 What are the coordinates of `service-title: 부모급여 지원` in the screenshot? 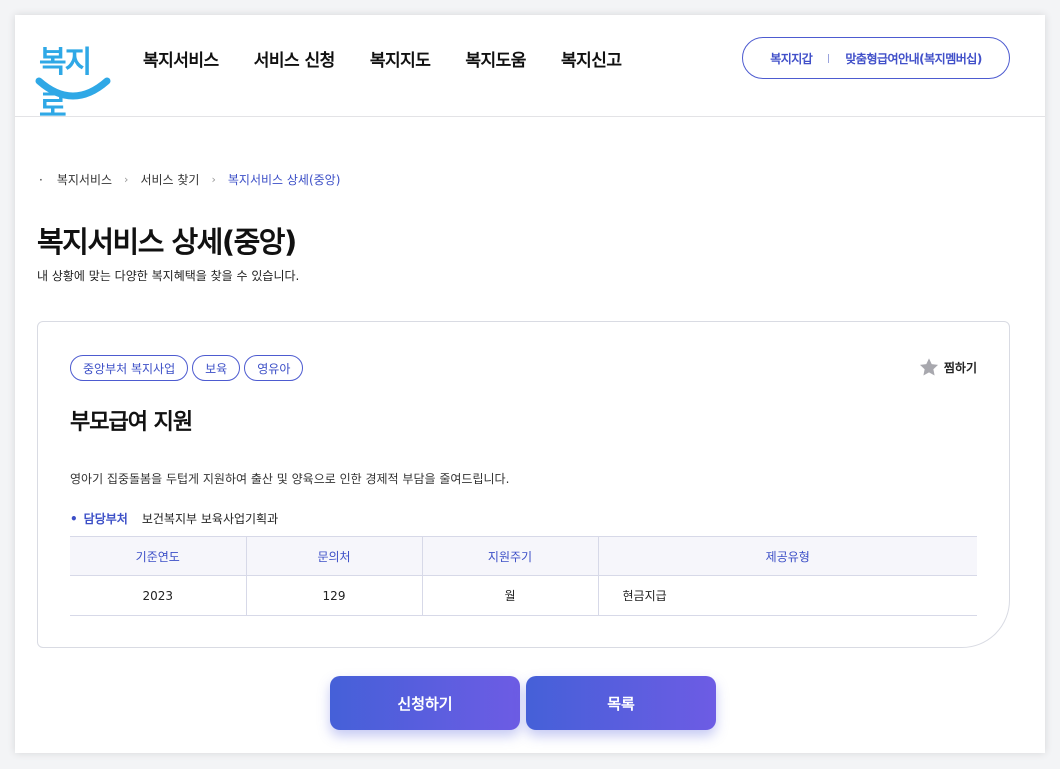 It's located at (131, 422).